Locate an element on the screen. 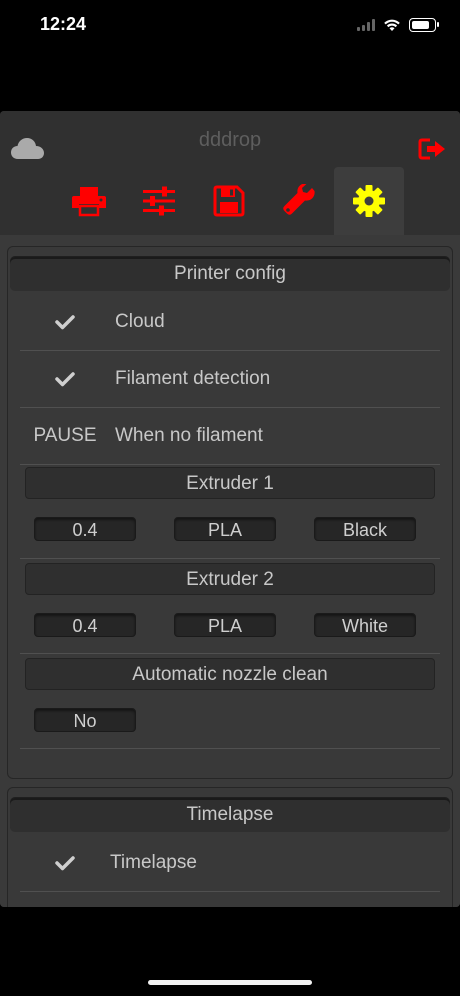  sliders-icon is located at coordinates (159, 201).